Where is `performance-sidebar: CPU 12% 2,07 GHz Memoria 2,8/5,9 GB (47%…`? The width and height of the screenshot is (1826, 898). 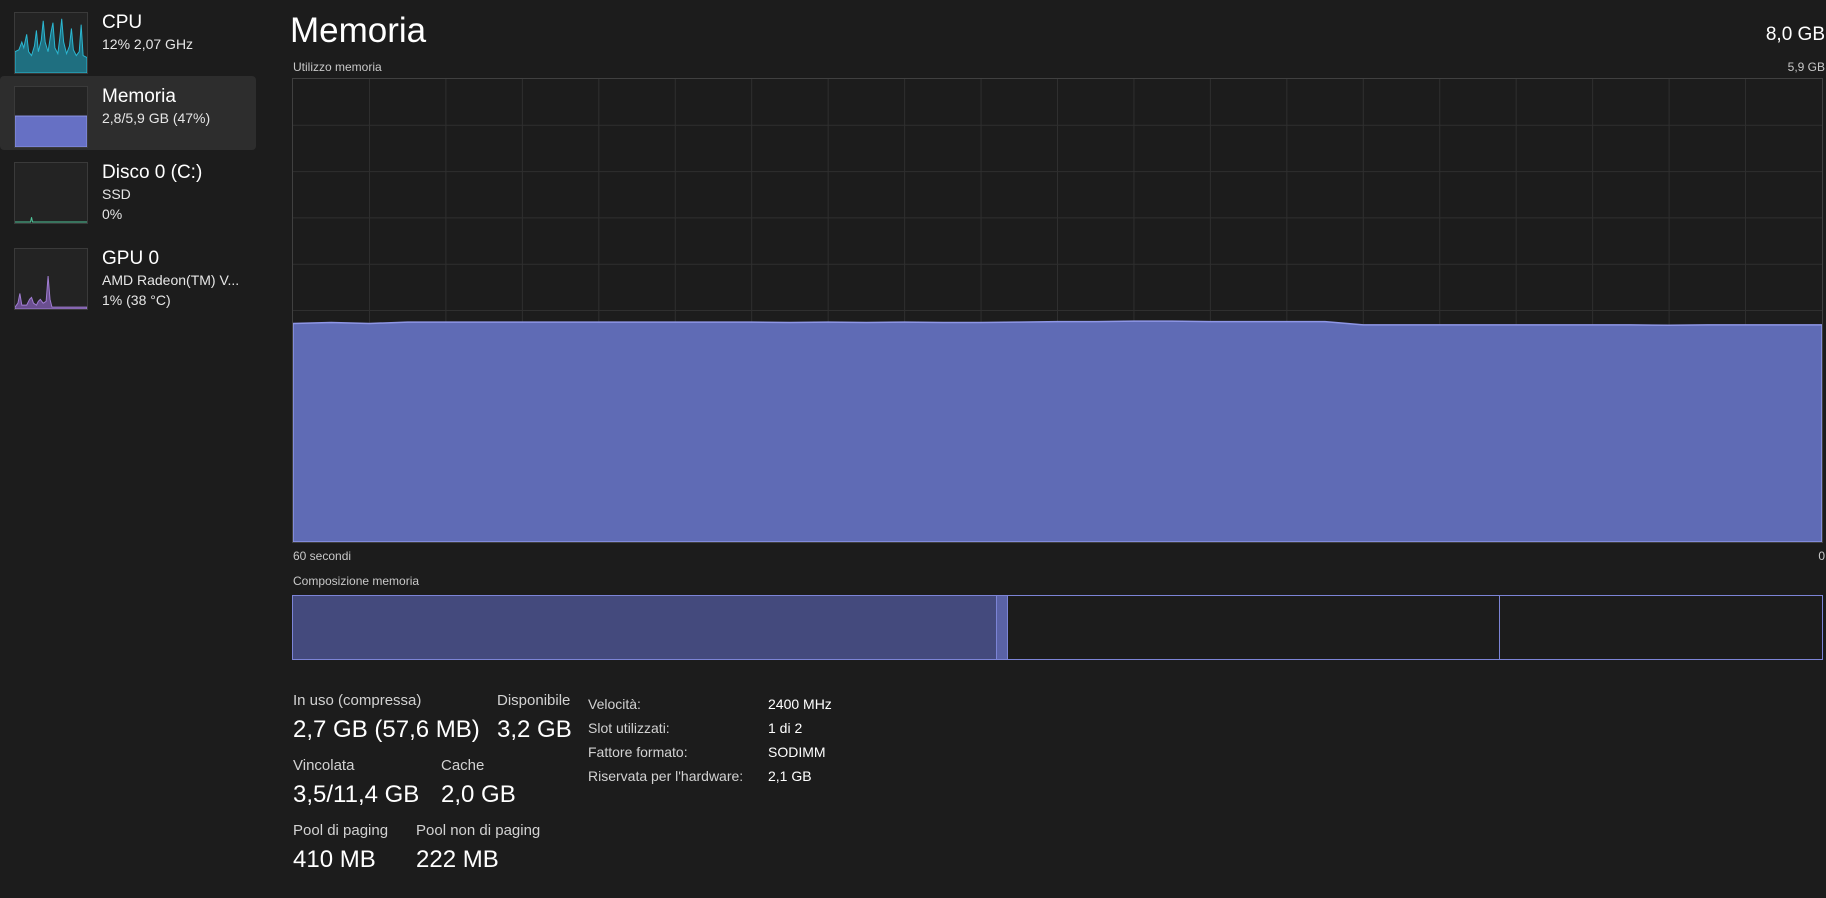 performance-sidebar: CPU 12% 2,07 GHz Memoria 2,8/5,9 GB (47%… is located at coordinates (128, 449).